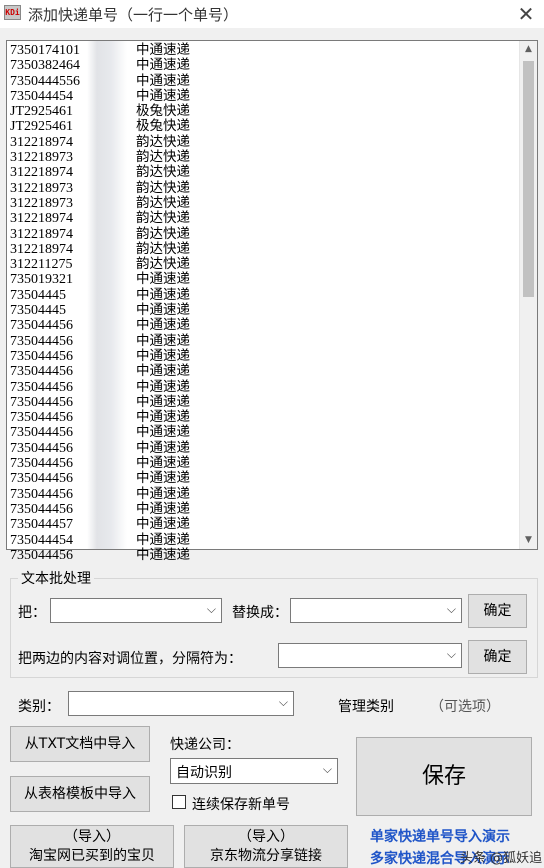 The image size is (544, 868). Describe the element at coordinates (465, 707) in the screenshot. I see `optional-label: （可选项）` at that location.